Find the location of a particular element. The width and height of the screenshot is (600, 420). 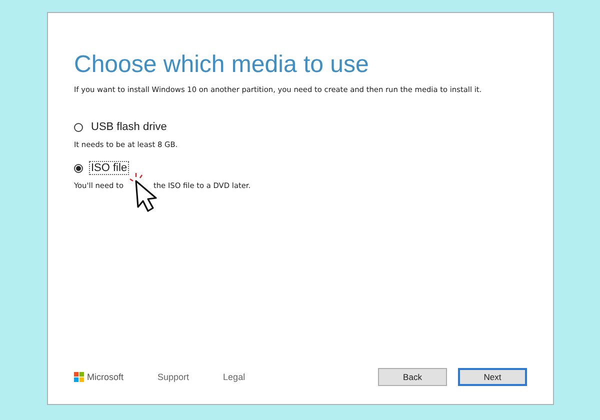

option-label: USB flash drive is located at coordinates (129, 127).